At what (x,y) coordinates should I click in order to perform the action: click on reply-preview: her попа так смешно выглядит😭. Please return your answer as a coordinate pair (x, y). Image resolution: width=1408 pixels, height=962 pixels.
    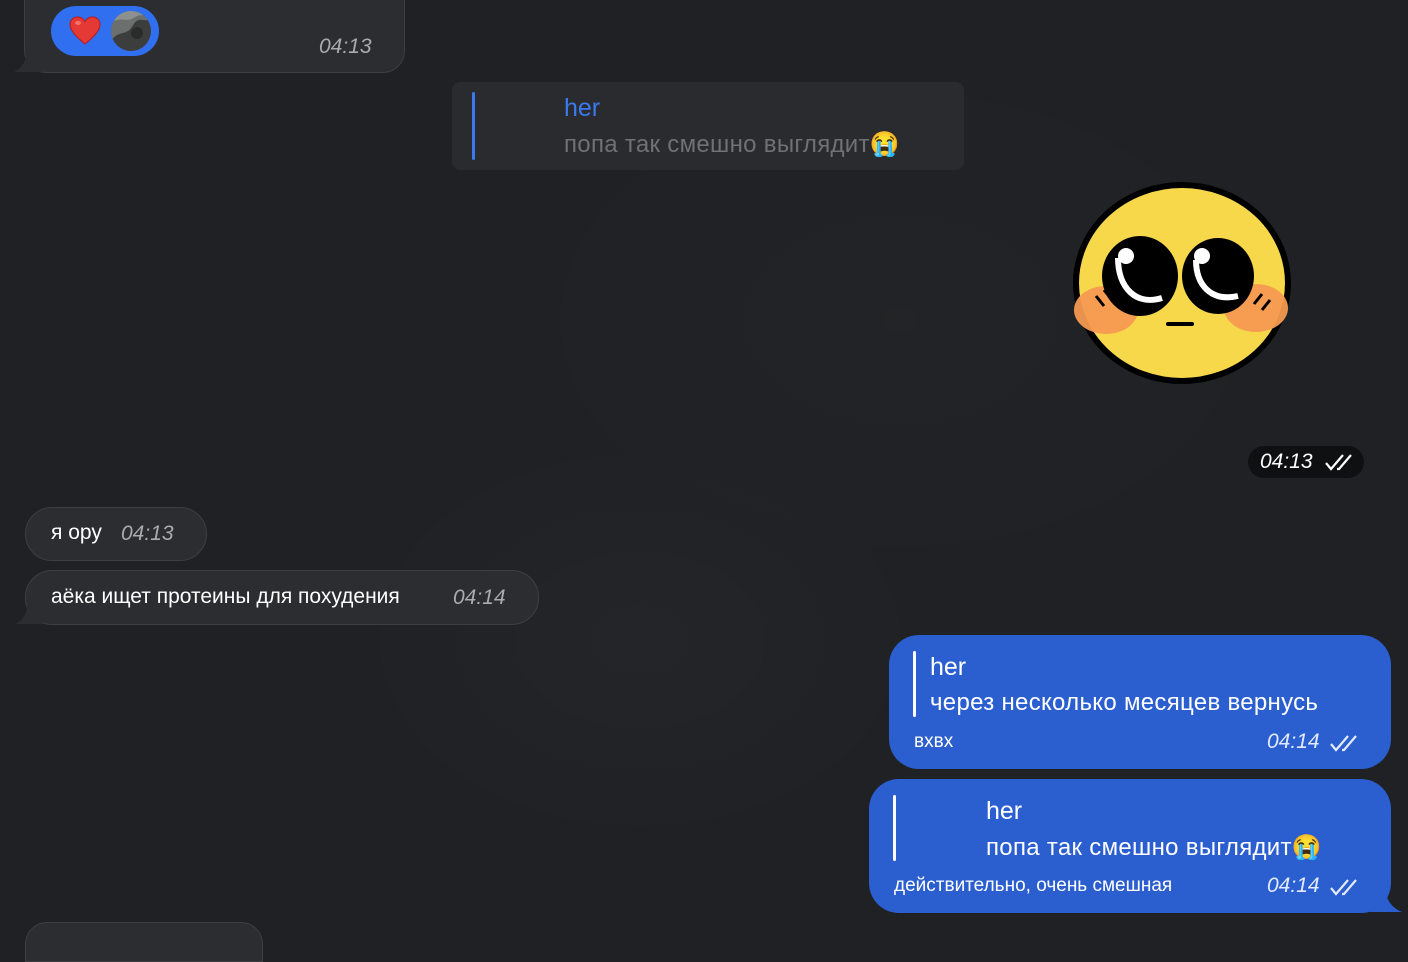
    Looking at the image, I should click on (708, 126).